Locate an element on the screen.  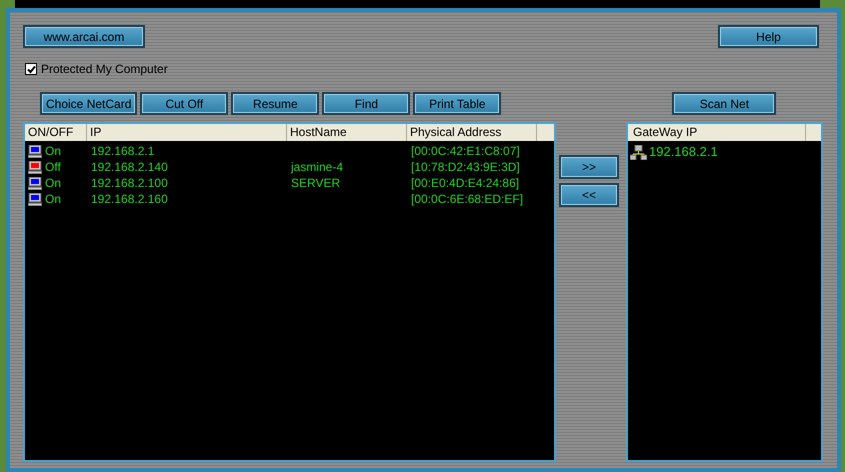
website-link-button: www.arcai.com is located at coordinates (84, 36).